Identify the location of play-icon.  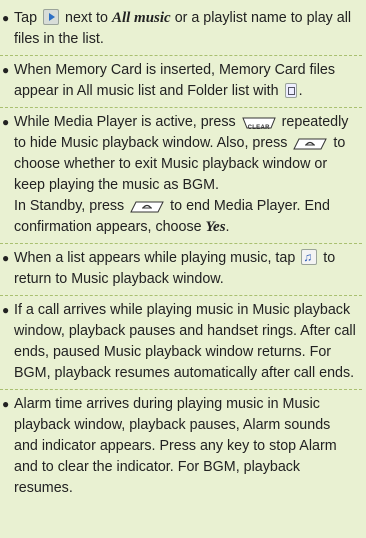
(51, 17).